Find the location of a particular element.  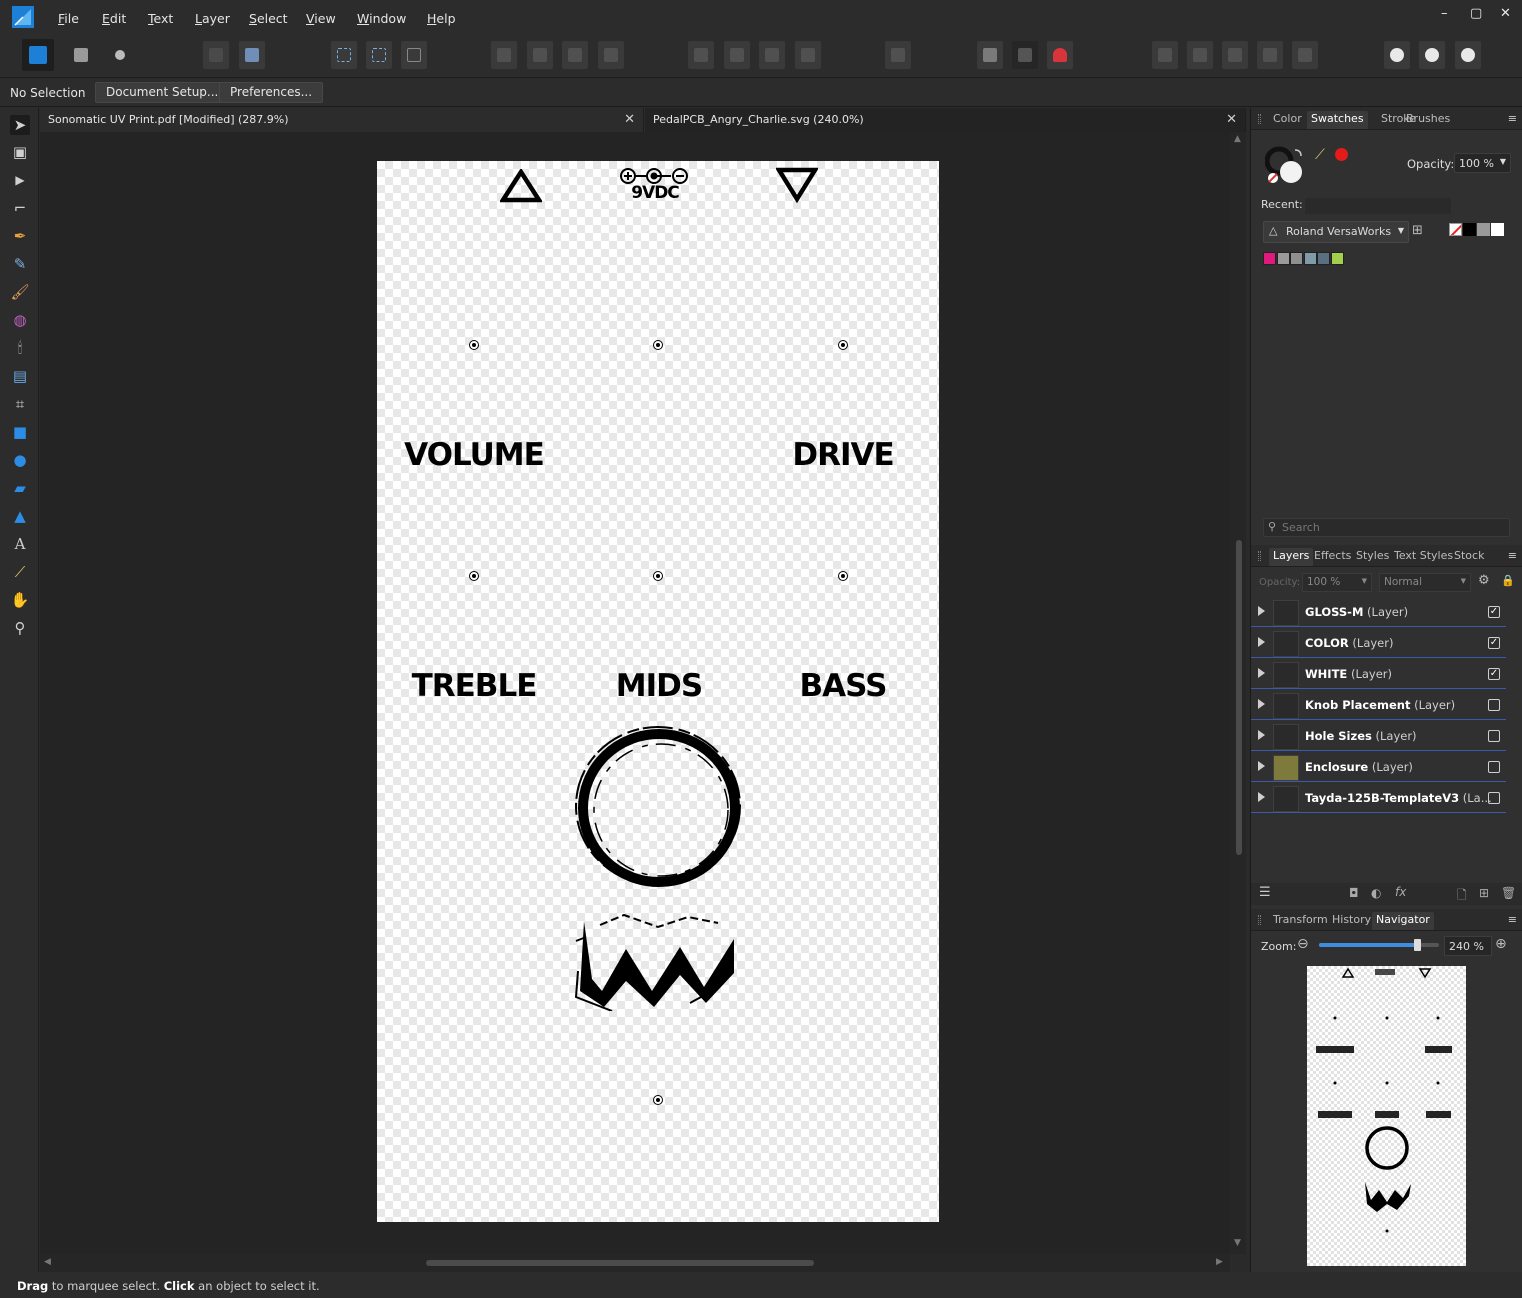

layer-row: Enclosure (Layer) is located at coordinates (1378, 767).